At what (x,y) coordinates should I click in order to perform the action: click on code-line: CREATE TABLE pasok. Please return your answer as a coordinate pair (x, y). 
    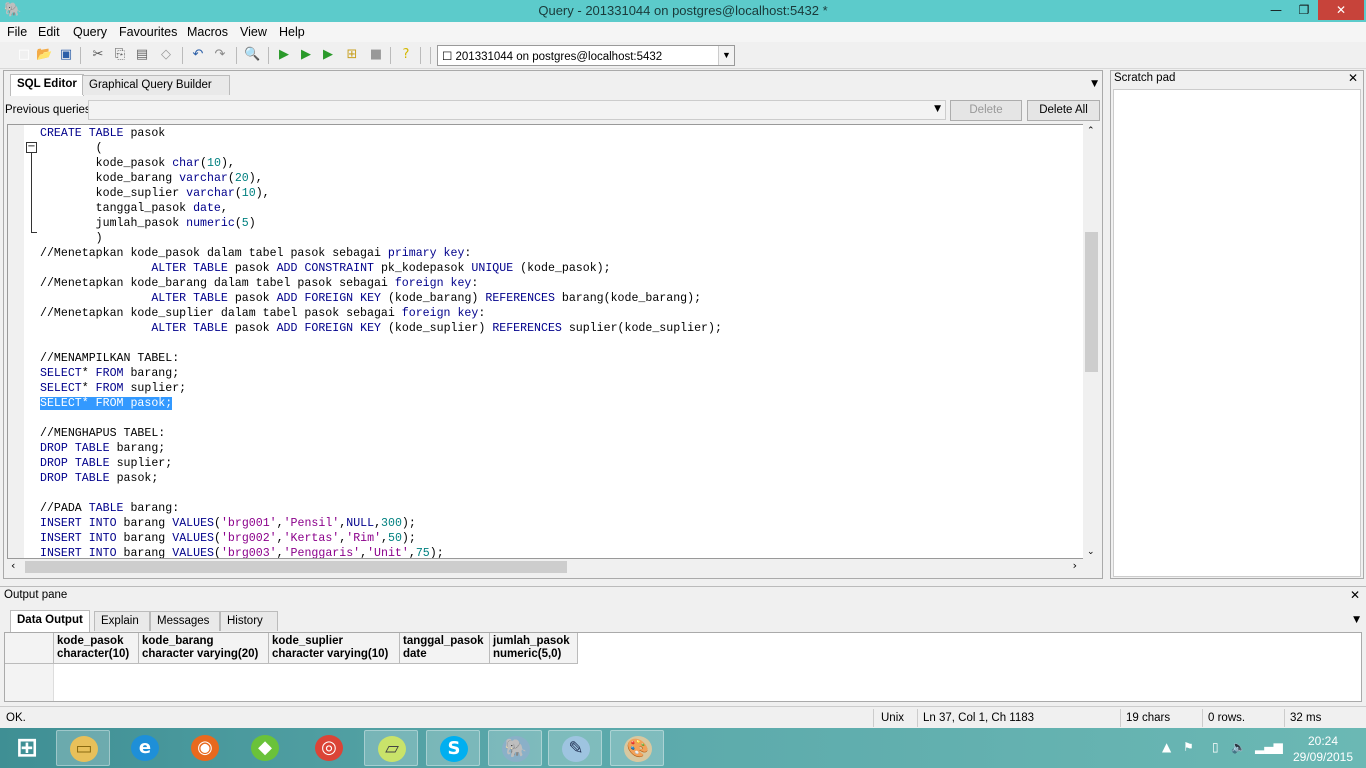
    Looking at the image, I should click on (381, 133).